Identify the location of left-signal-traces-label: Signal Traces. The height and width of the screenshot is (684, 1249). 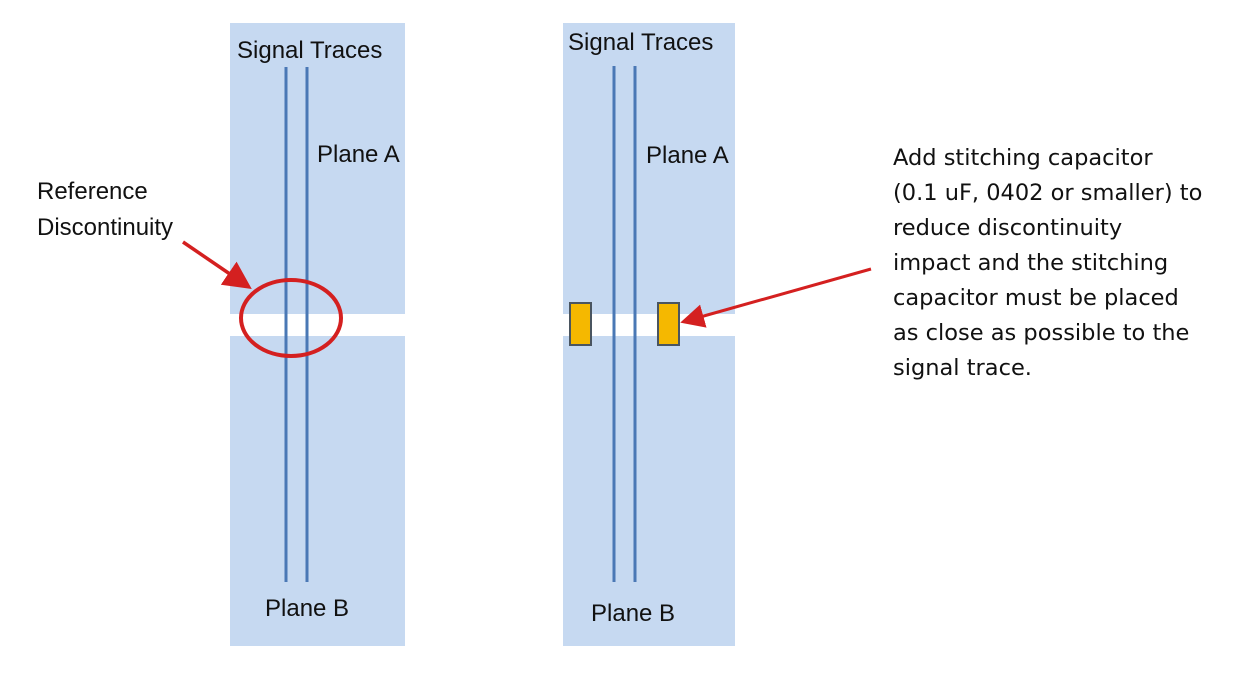
(310, 50).